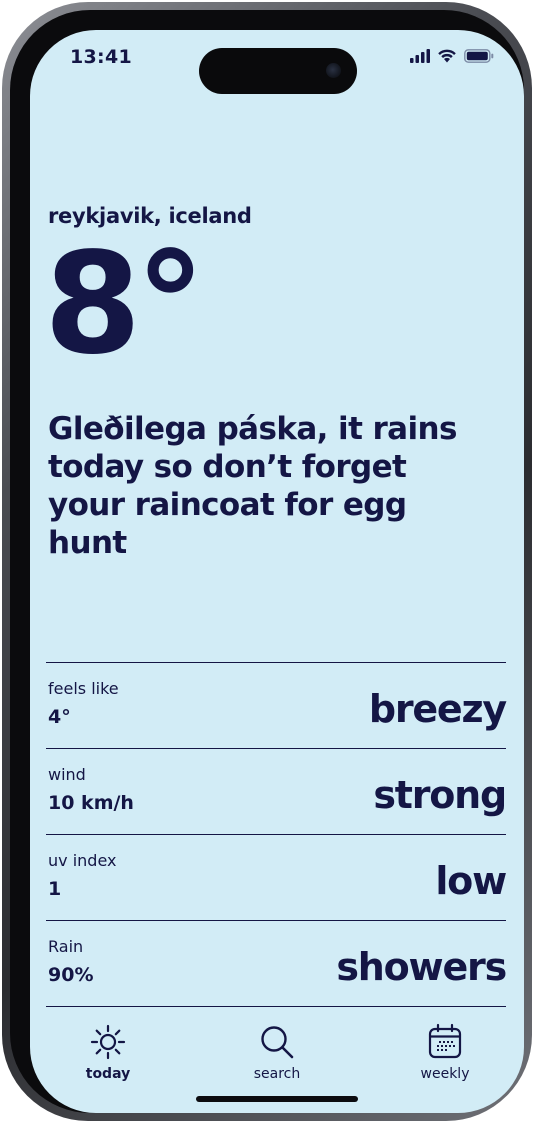  What do you see at coordinates (101, 57) in the screenshot?
I see `status-time: 13:41` at bounding box center [101, 57].